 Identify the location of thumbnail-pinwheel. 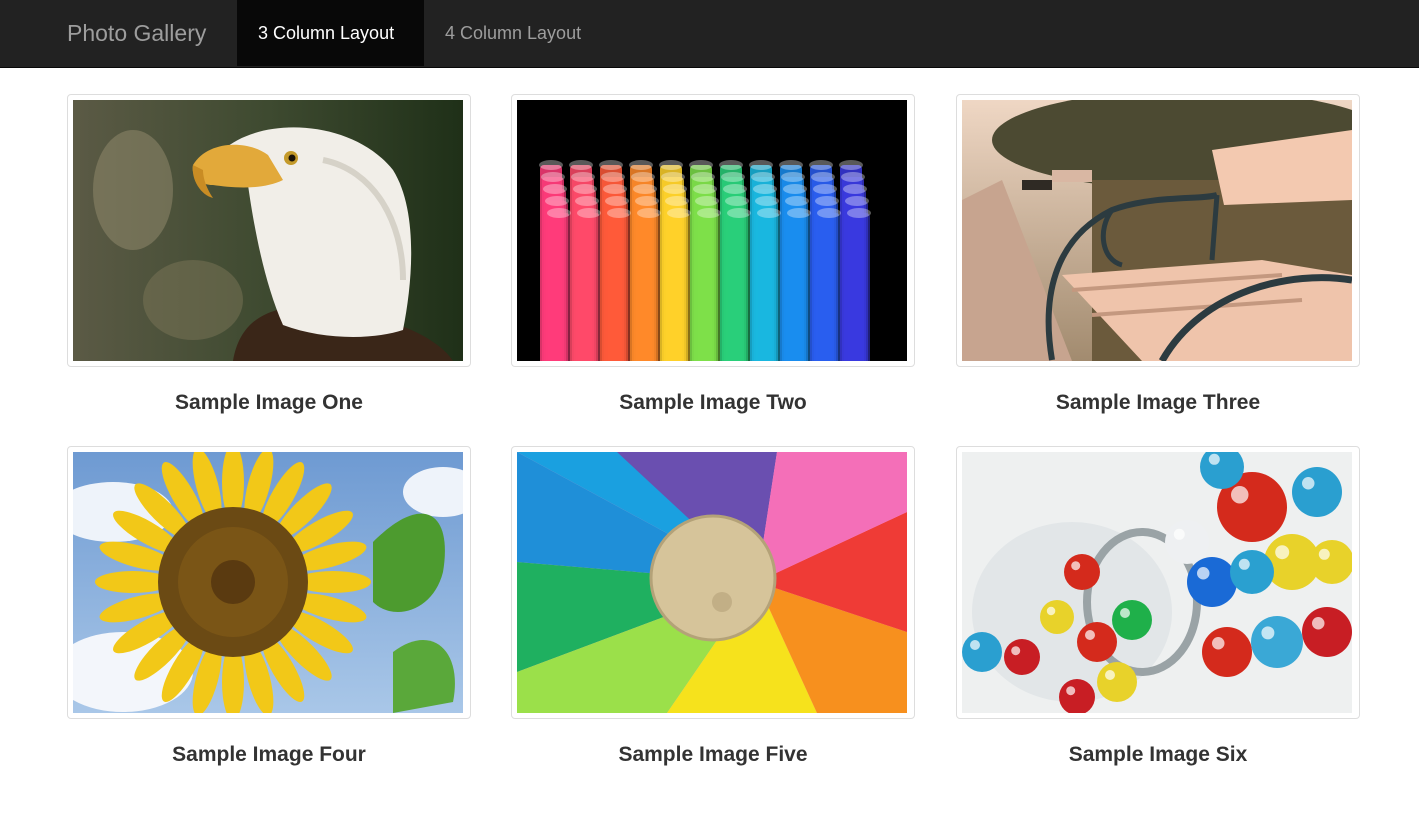
(713, 582).